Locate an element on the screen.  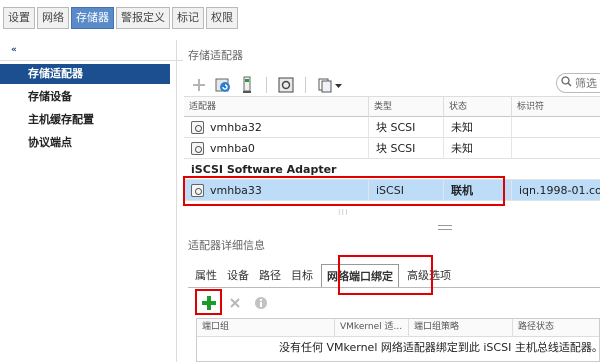
identifier-cell: iqn.1998-01.com is located at coordinates (559, 190).